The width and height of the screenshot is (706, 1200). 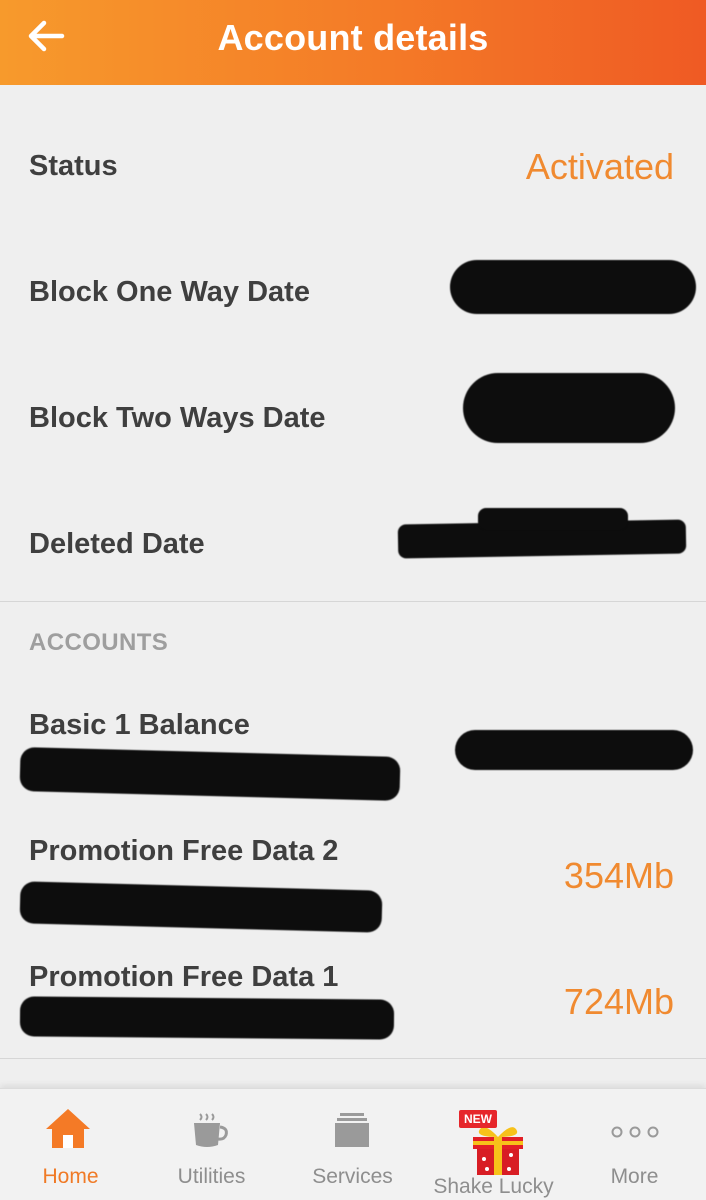 What do you see at coordinates (184, 977) in the screenshot?
I see `promotion-free-data-1-label: Promotion Free Data 1` at bounding box center [184, 977].